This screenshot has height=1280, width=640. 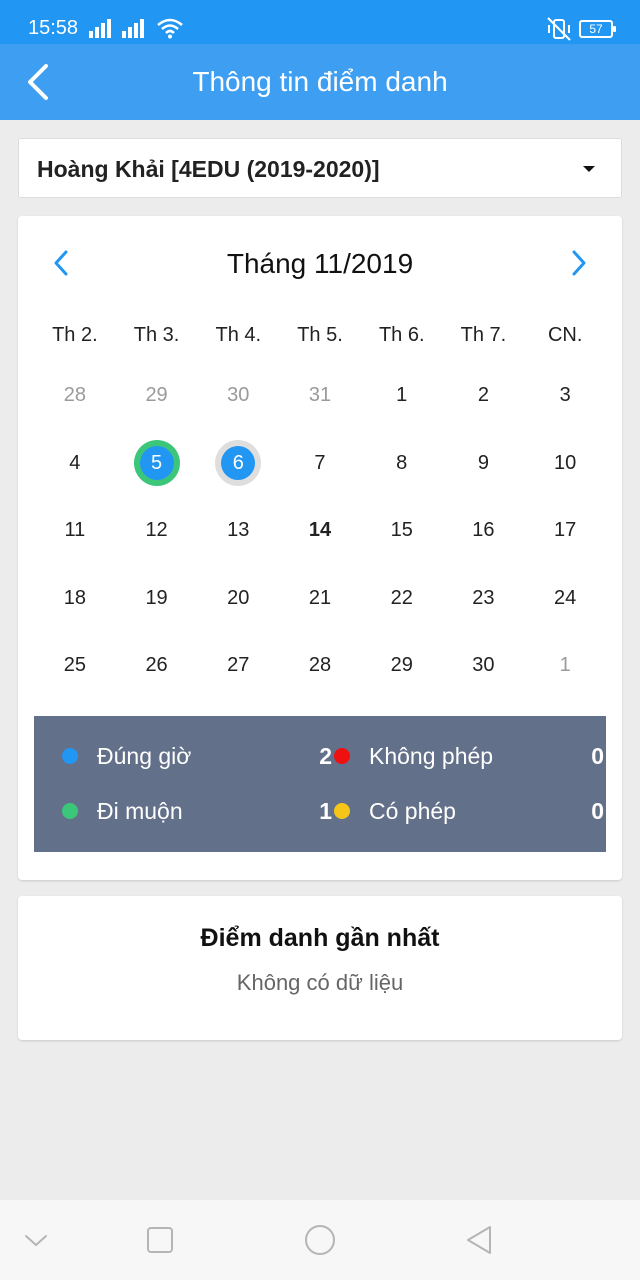 What do you see at coordinates (53, 28) in the screenshot?
I see `status-time: 15:58` at bounding box center [53, 28].